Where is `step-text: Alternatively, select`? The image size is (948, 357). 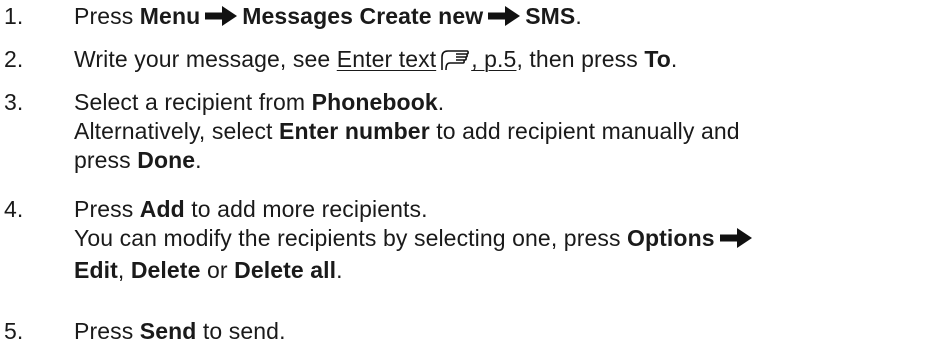 step-text: Alternatively, select is located at coordinates (177, 131).